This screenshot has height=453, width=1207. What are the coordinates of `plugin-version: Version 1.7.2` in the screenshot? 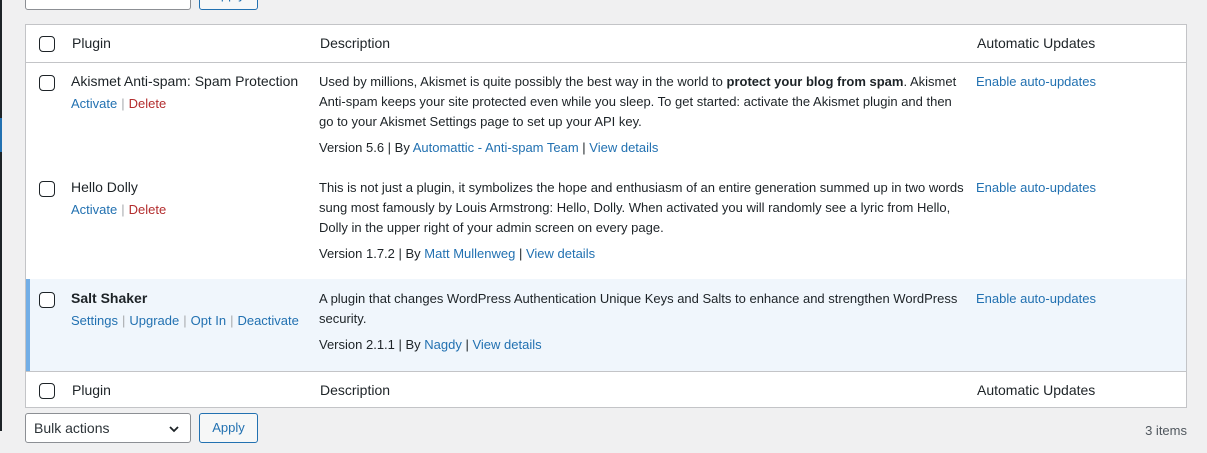 It's located at (357, 253).